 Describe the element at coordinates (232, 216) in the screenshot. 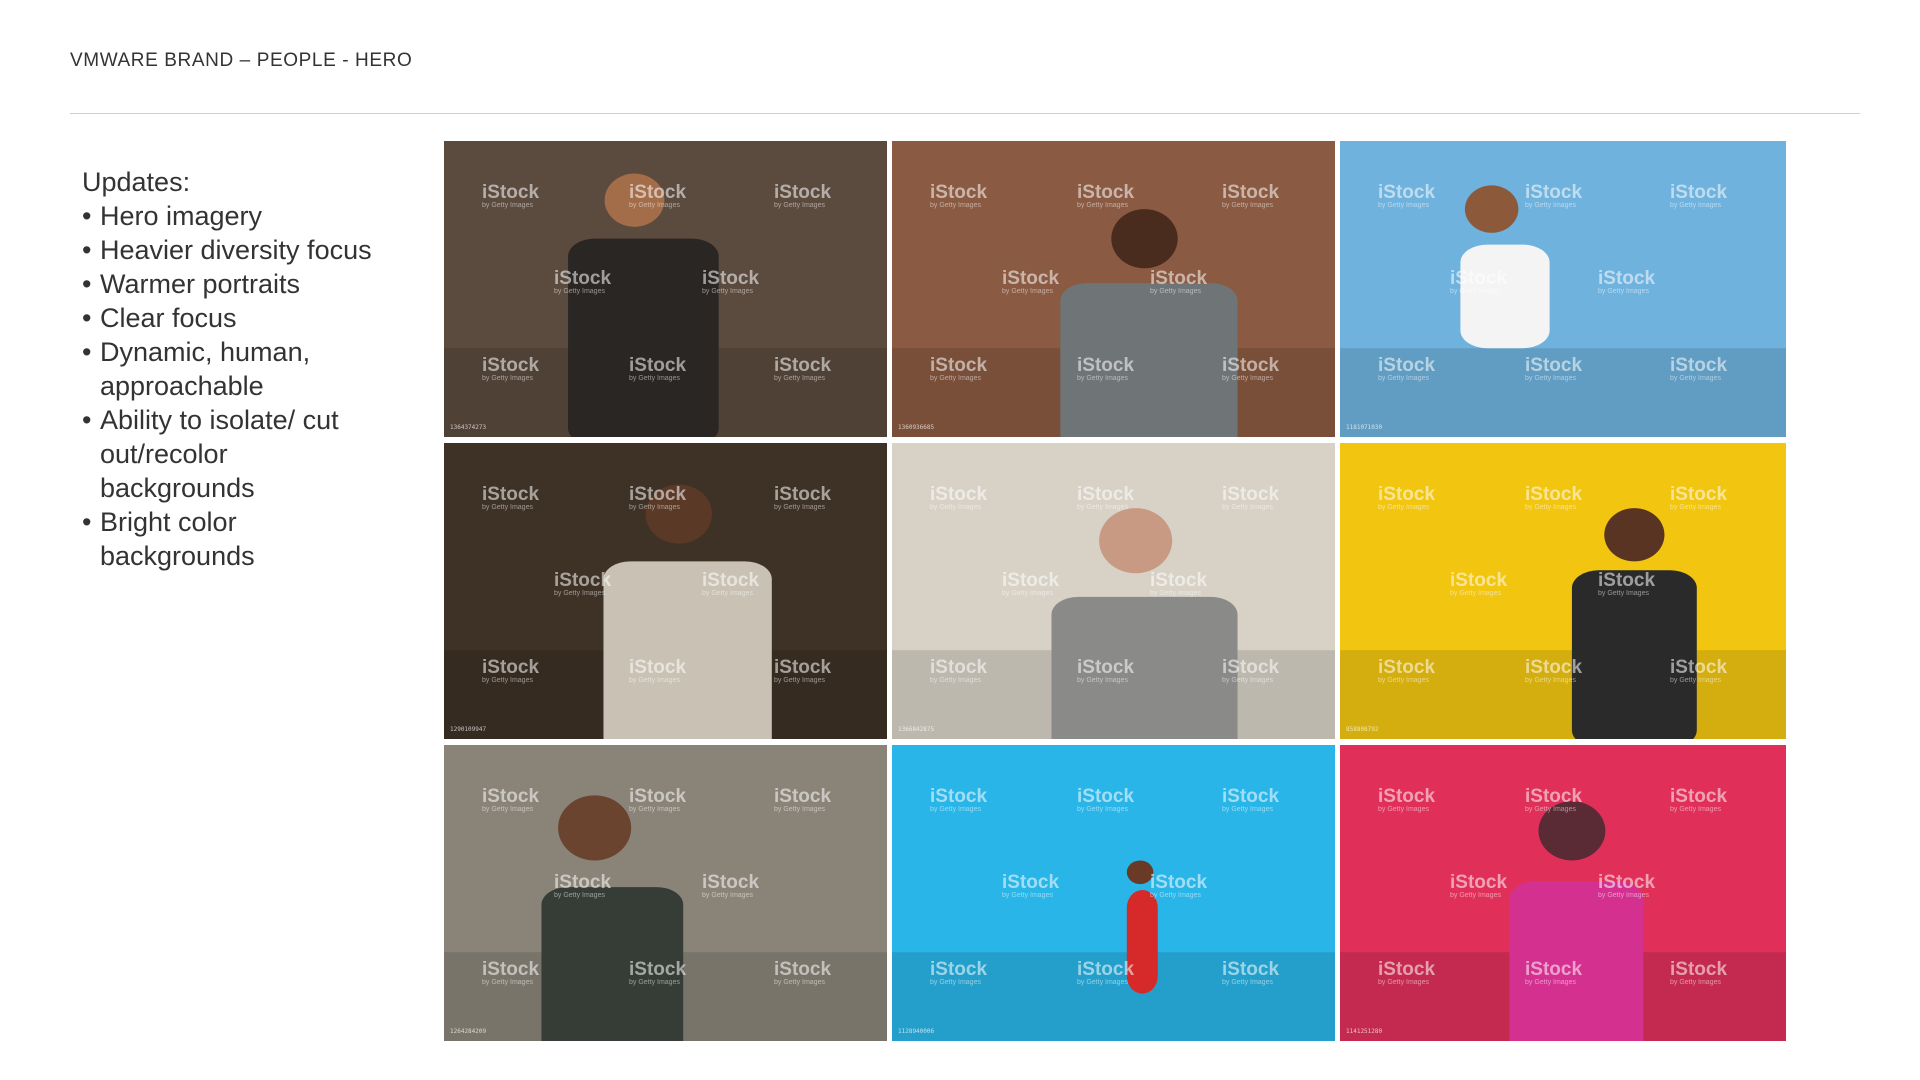

I see `list-item: Hero imagery` at that location.